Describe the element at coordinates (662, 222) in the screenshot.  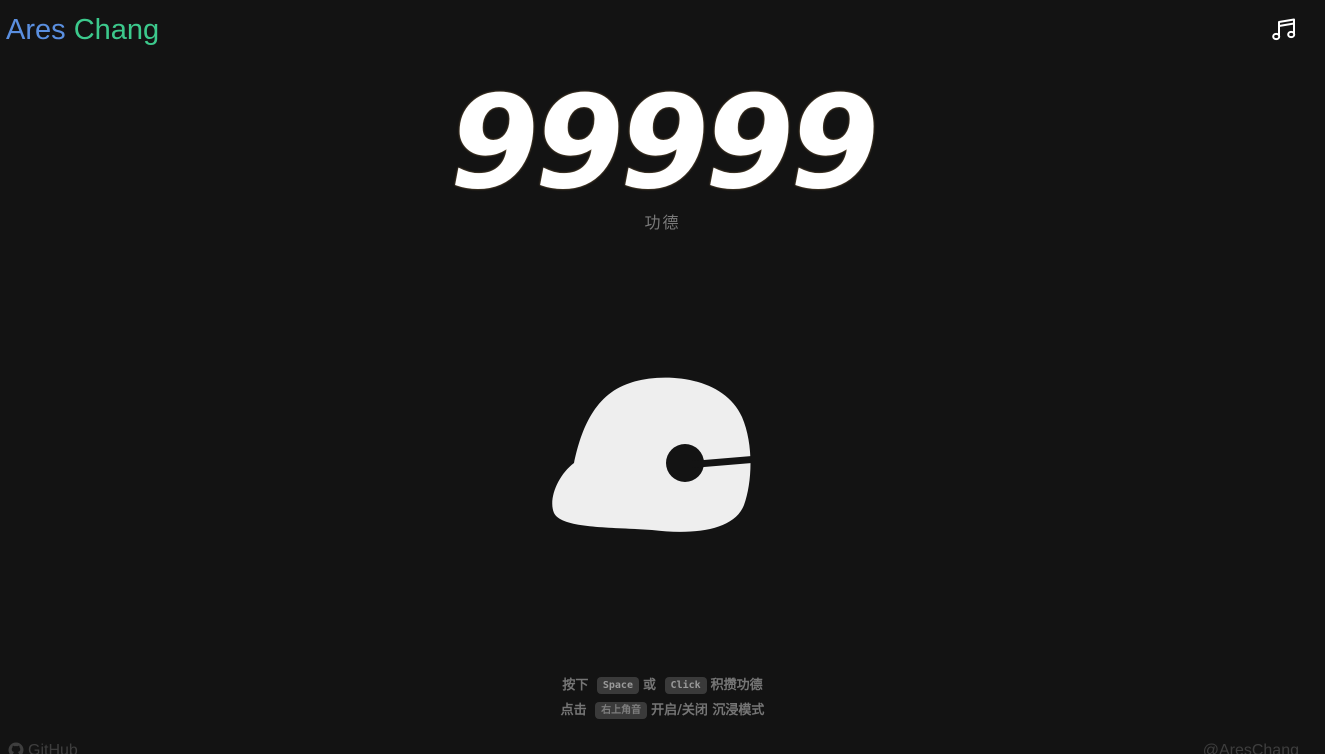
I see `merit-label: 功德` at that location.